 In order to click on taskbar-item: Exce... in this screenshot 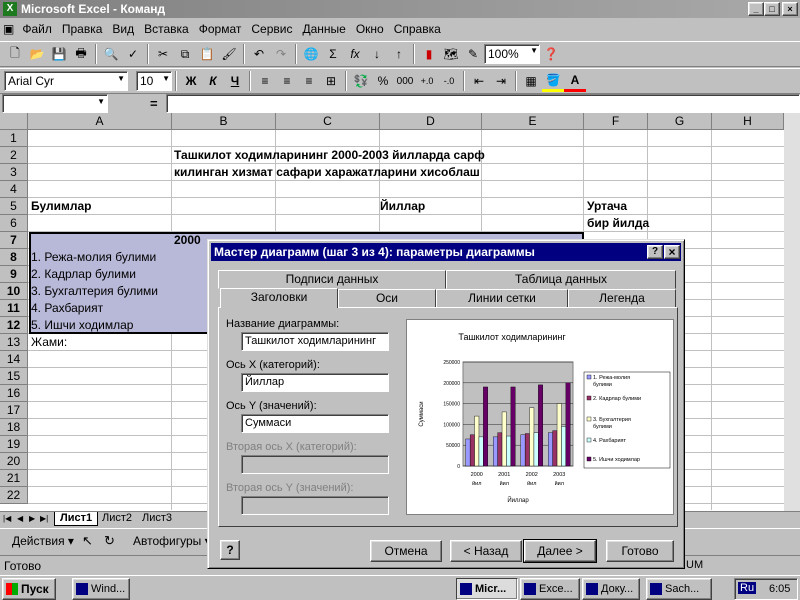, I will do `click(550, 589)`.